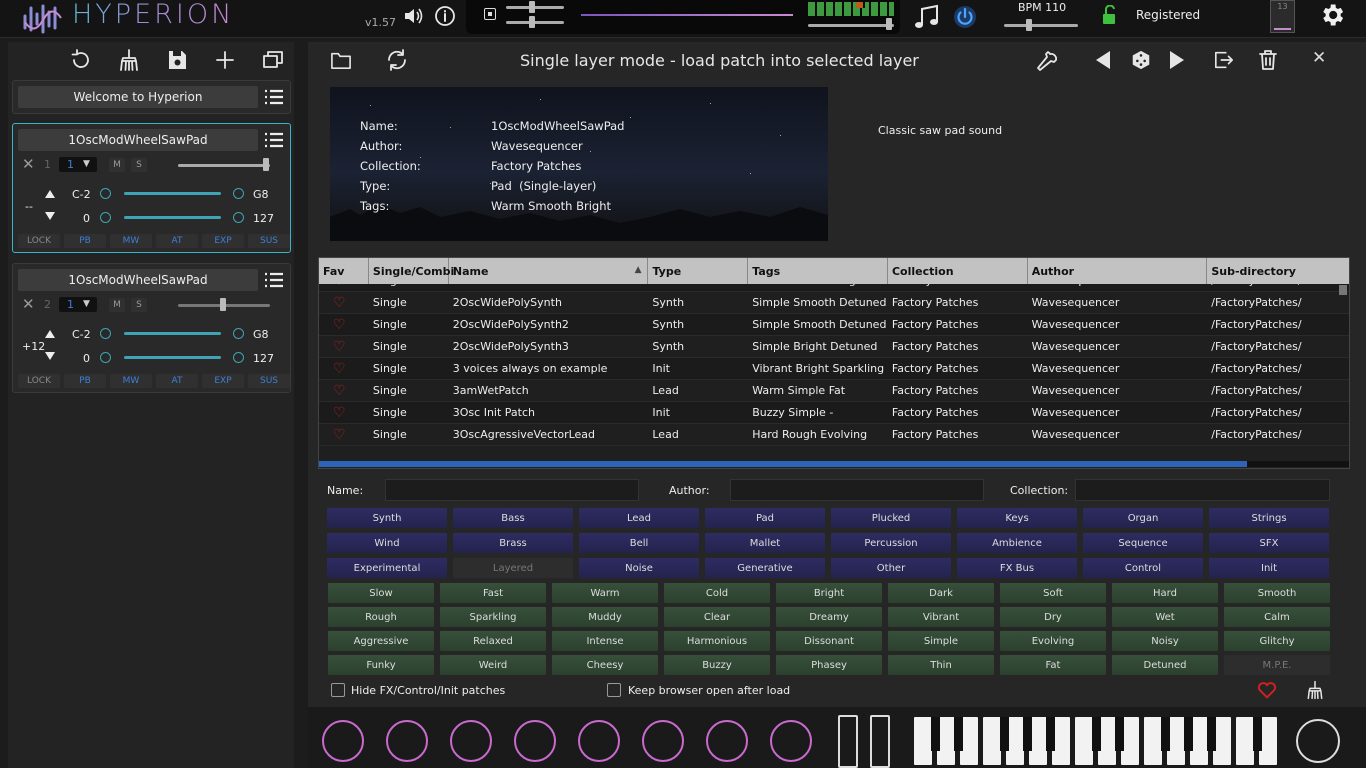  I want to click on attribute-tag-rough: Rough, so click(381, 617).